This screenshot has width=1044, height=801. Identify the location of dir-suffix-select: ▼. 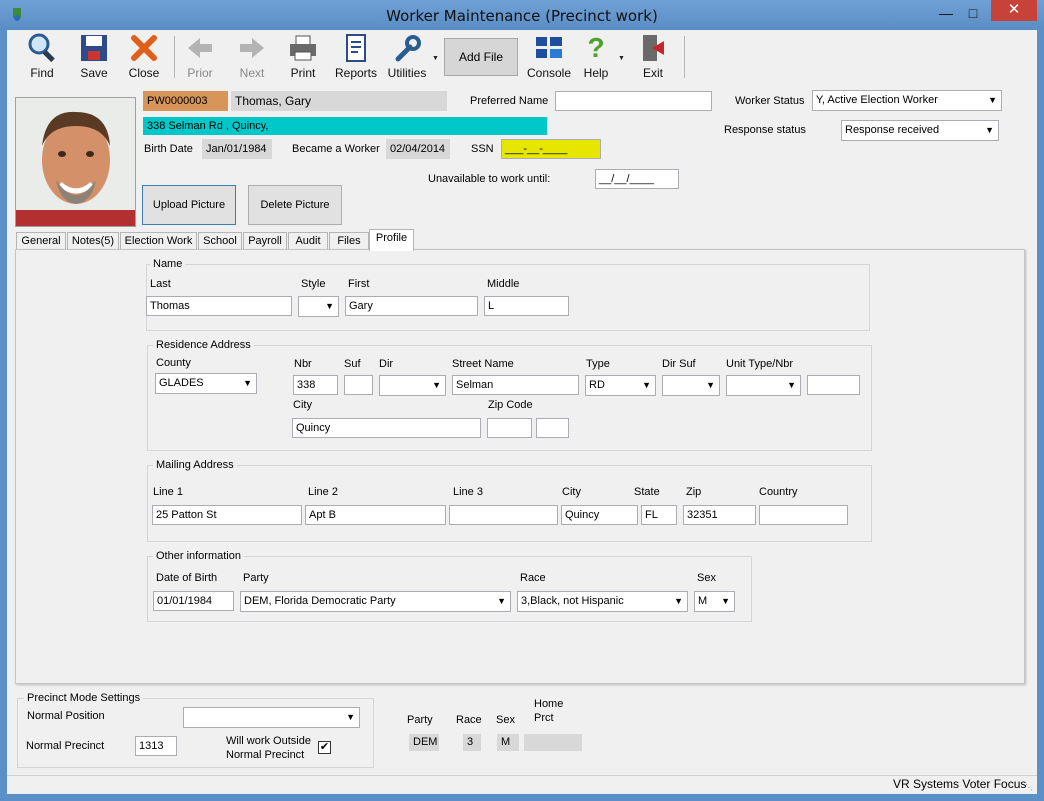
(691, 385).